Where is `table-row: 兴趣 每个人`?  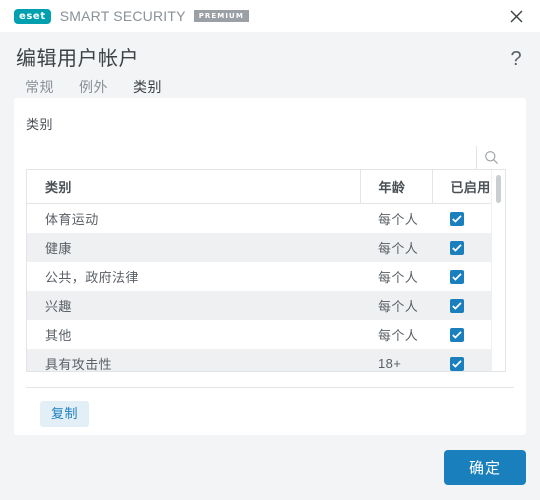
table-row: 兴趣 每个人 is located at coordinates (259, 305).